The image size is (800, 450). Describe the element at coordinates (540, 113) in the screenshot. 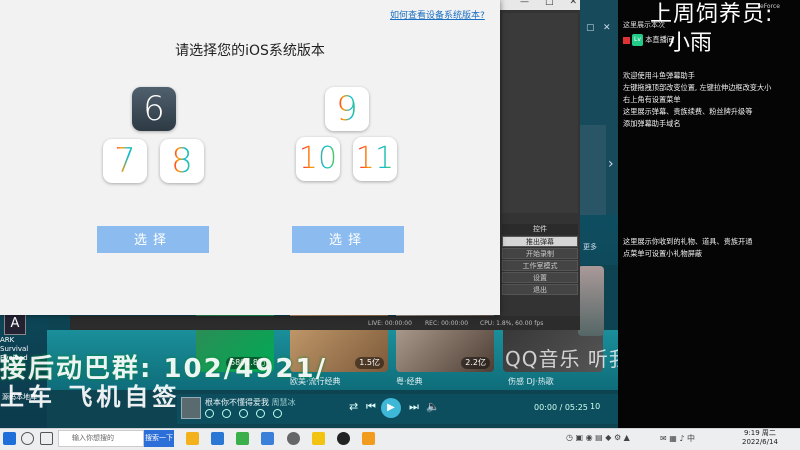

I see `recorder-preview` at that location.